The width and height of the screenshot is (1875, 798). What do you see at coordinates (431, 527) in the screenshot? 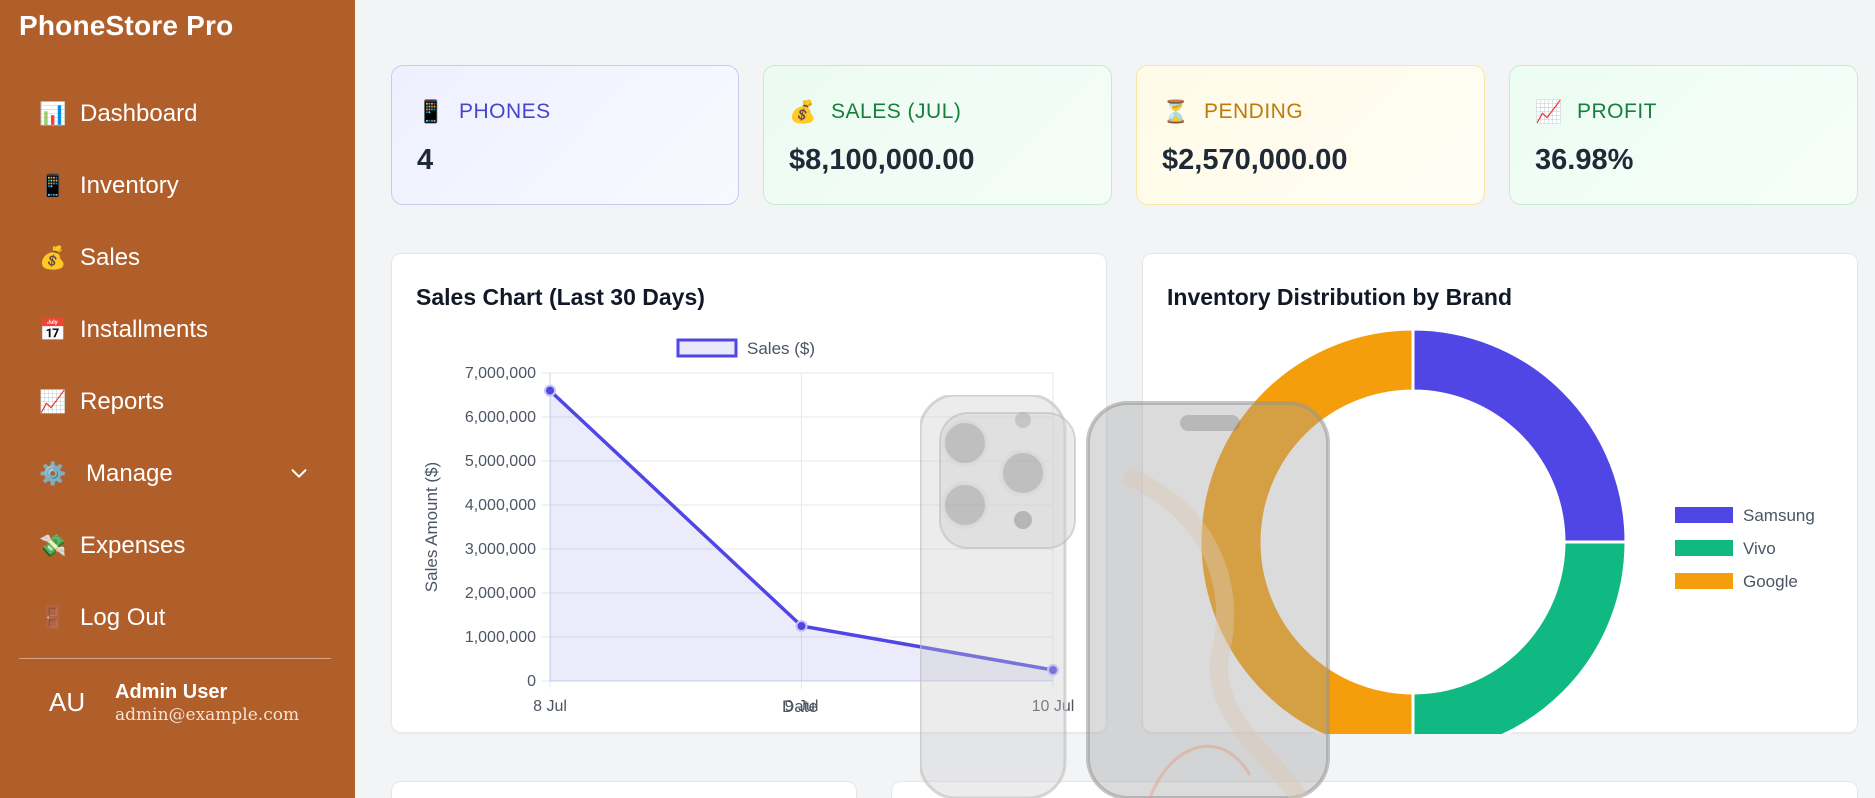
I see `y-axis-title: Sales Amount ($)` at bounding box center [431, 527].